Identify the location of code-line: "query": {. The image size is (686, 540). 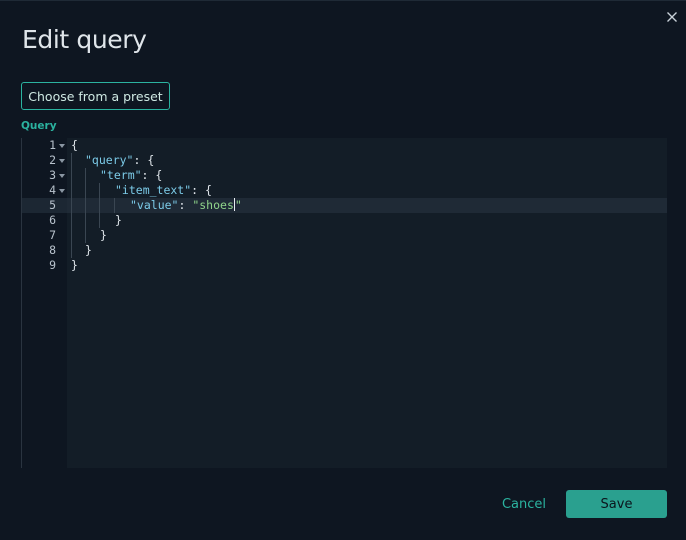
(119, 160).